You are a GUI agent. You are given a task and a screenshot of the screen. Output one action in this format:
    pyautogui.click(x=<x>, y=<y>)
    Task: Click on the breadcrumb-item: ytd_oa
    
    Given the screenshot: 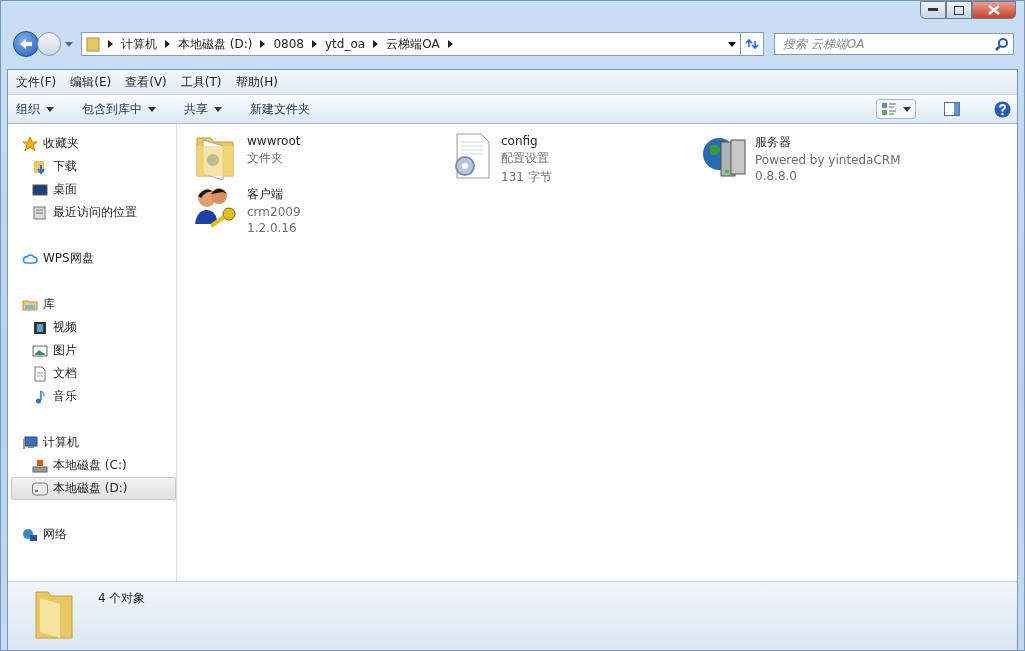 What is the action you would take?
    pyautogui.click(x=345, y=44)
    